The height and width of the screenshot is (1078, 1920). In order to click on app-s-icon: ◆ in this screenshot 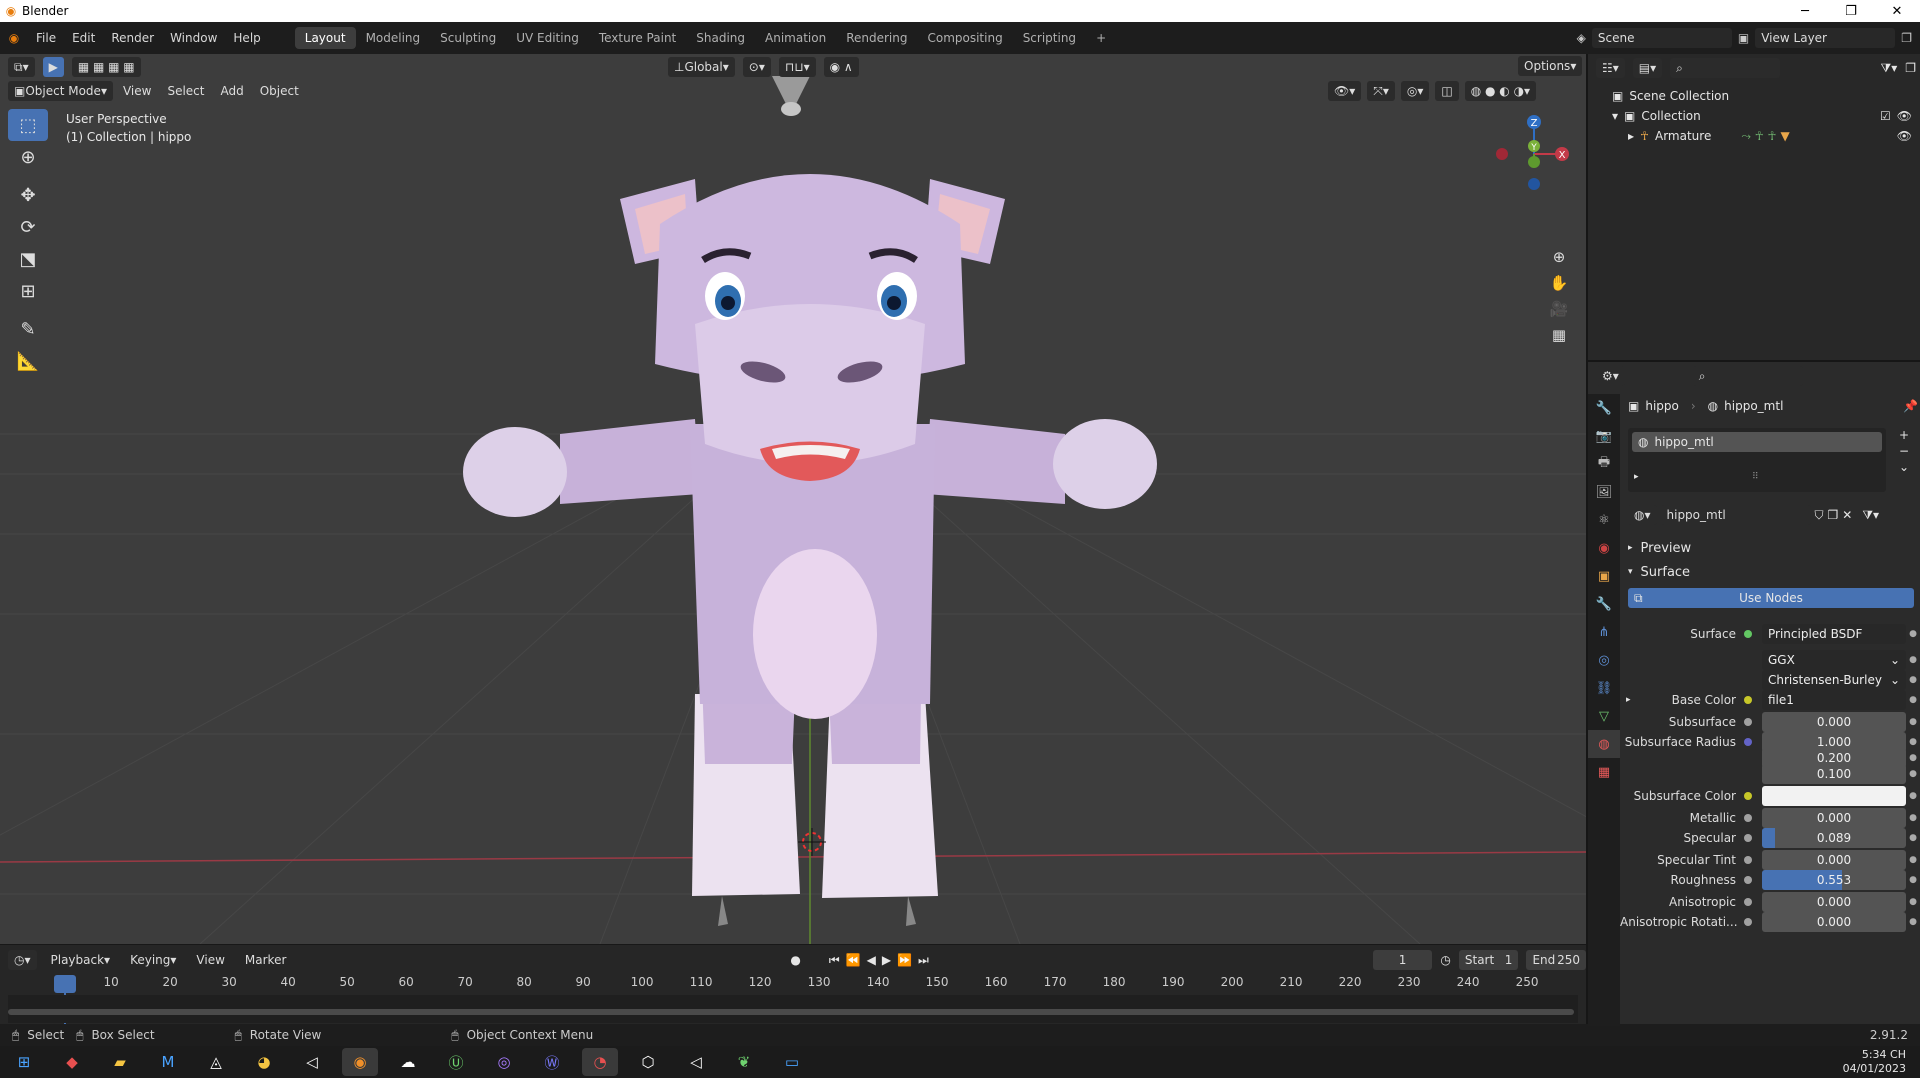, I will do `click(72, 1062)`.